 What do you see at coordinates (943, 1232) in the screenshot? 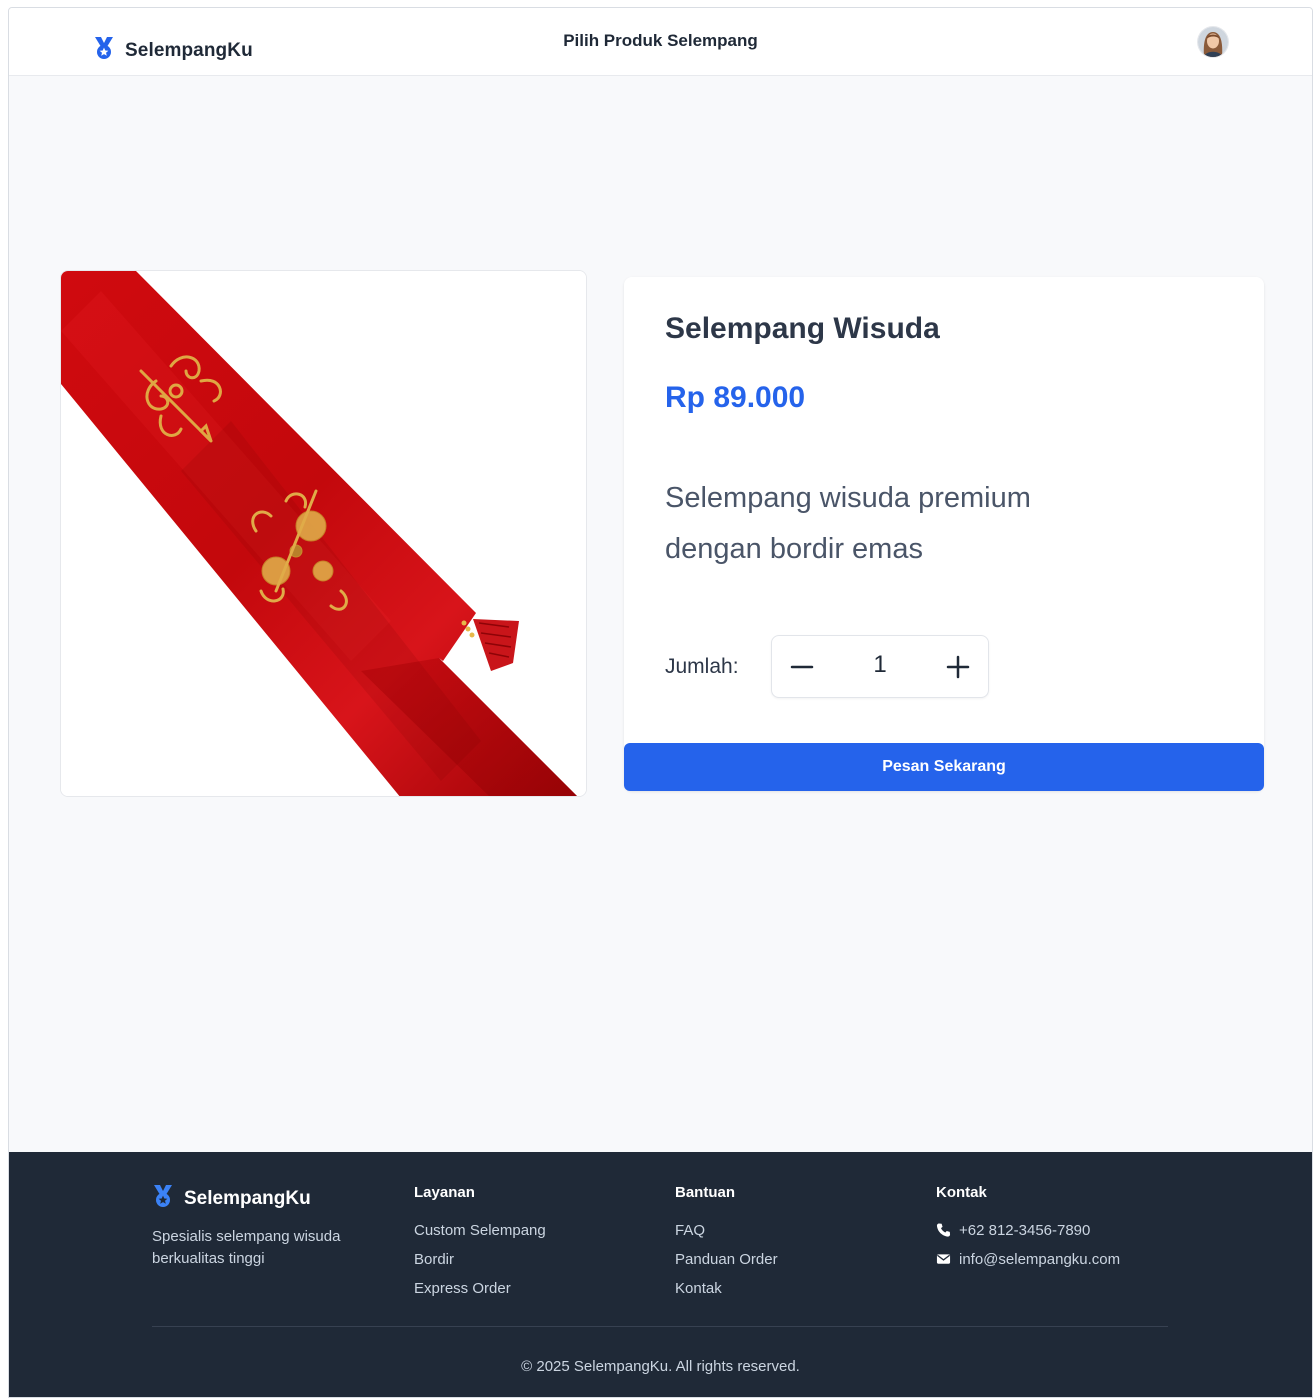
I see `phone-icon` at bounding box center [943, 1232].